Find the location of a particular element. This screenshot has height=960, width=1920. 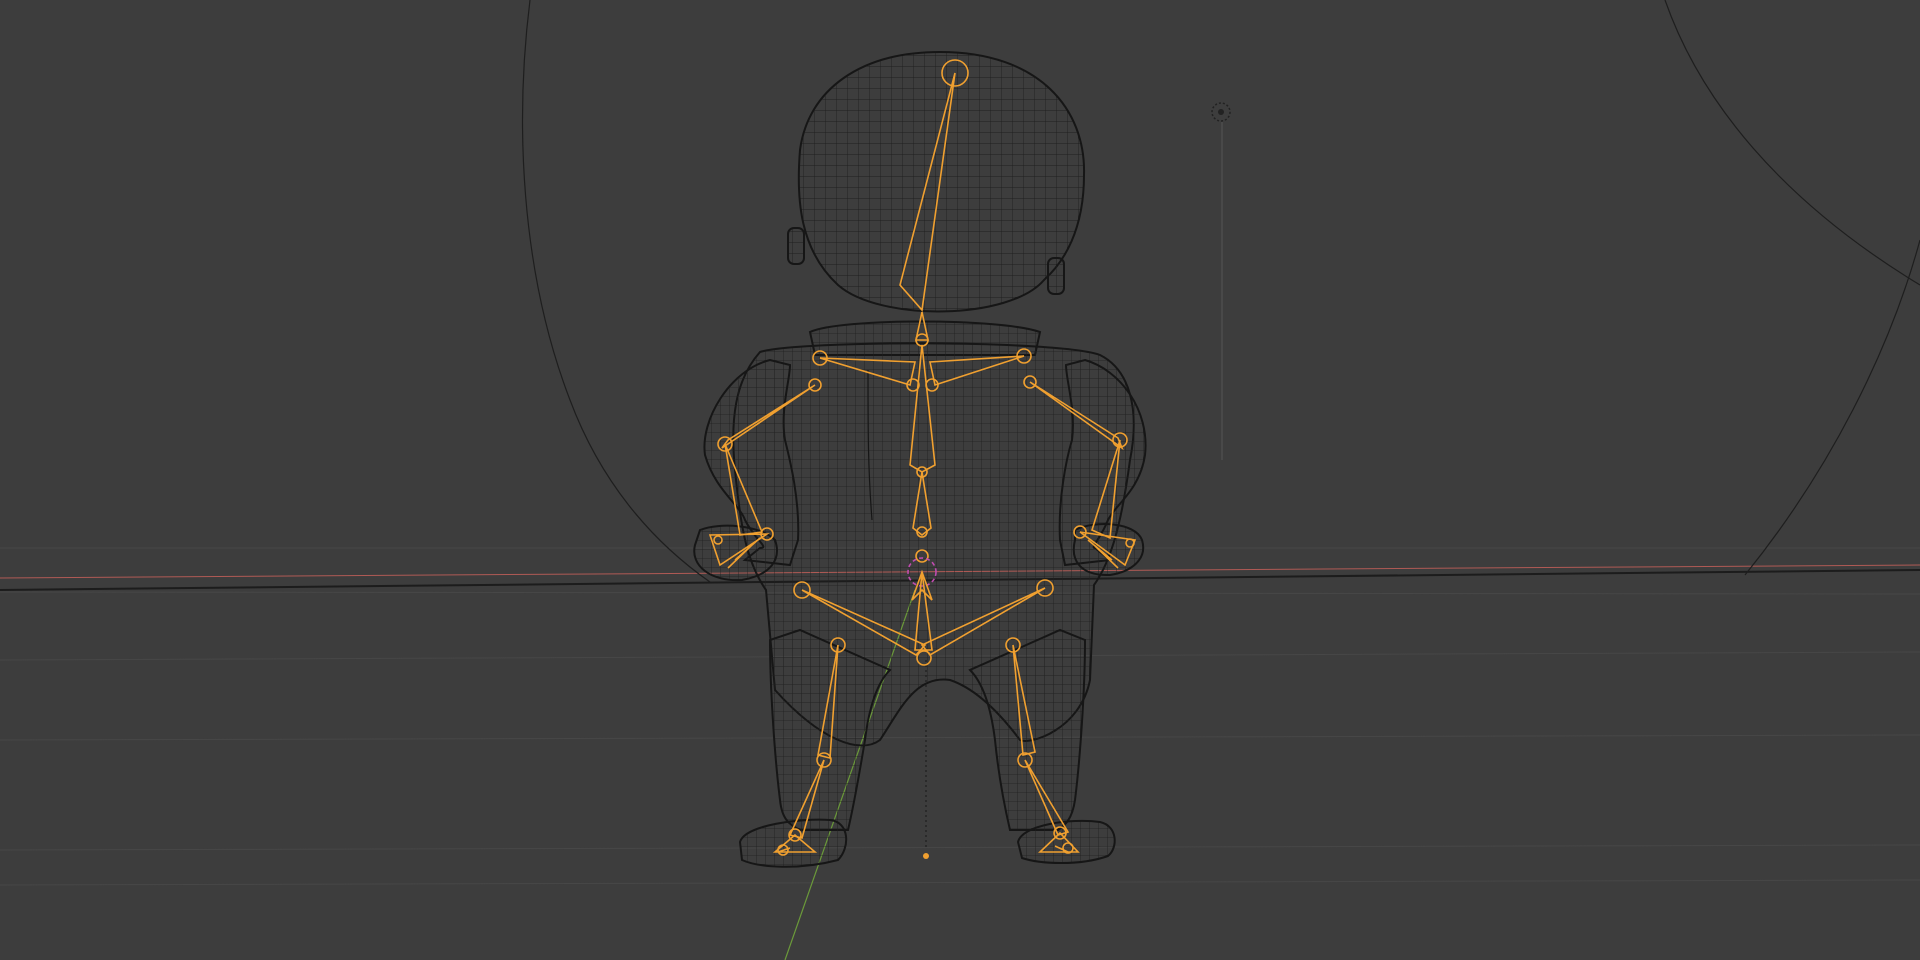

origin-dot-icon is located at coordinates (926, 856).